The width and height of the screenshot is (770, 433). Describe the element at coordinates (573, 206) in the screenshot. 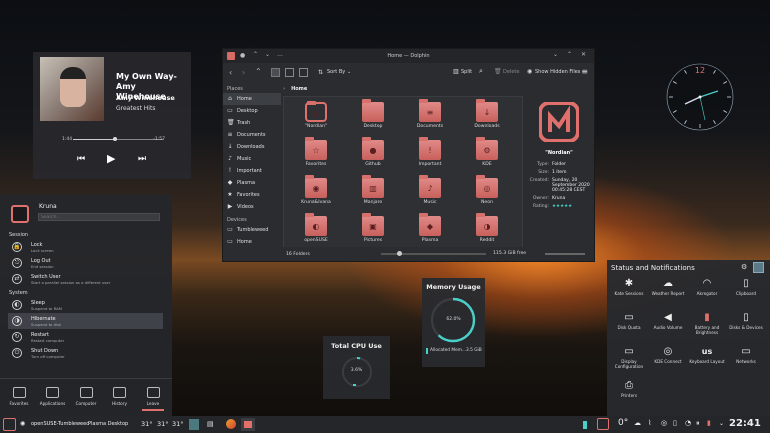

I see `info-value: ★★★★★` at that location.